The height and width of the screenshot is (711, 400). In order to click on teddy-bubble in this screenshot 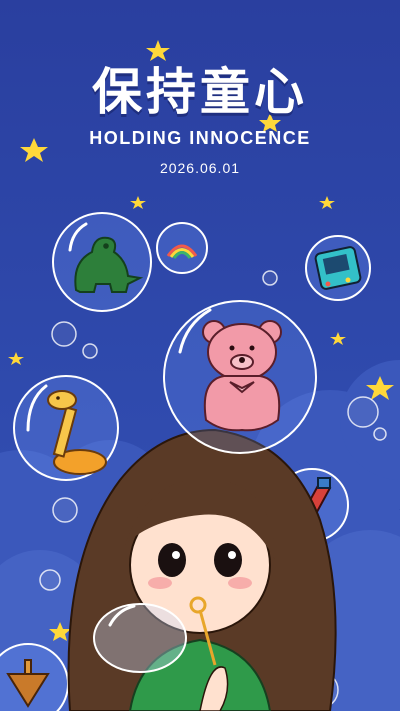, I will do `click(240, 377)`.